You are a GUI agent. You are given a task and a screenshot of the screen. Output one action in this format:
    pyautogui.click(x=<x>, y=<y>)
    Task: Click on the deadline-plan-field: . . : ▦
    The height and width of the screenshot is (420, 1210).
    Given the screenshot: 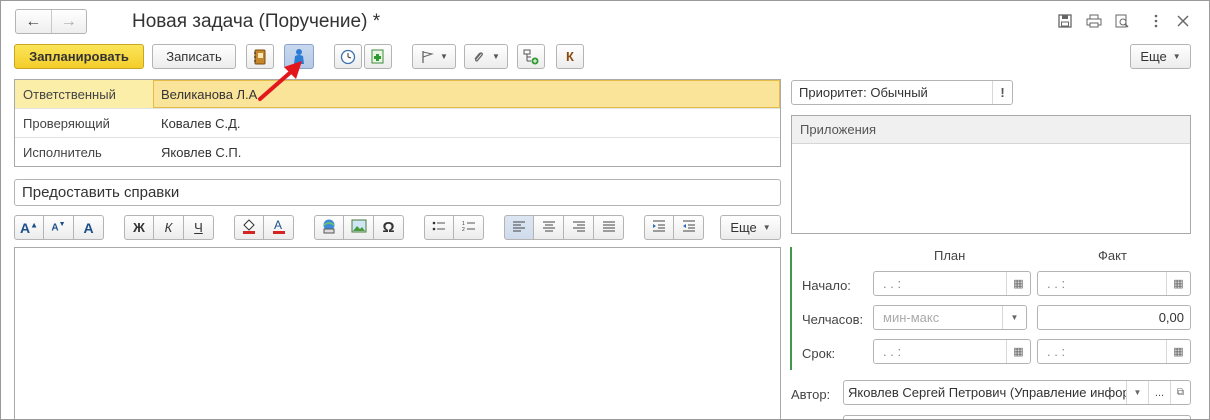 What is the action you would take?
    pyautogui.click(x=952, y=351)
    